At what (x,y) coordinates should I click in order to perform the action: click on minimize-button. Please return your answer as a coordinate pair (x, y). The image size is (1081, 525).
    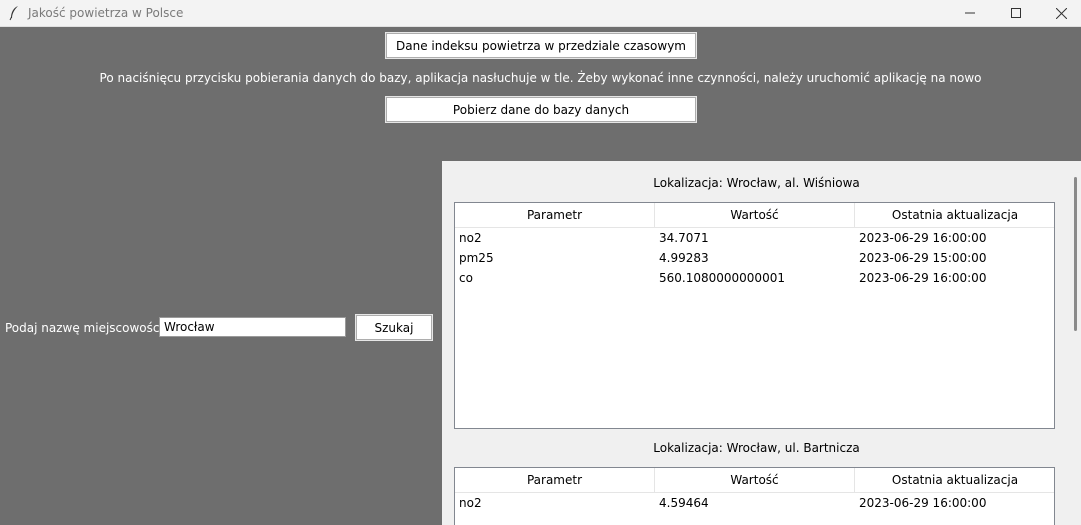
    Looking at the image, I should click on (970, 13).